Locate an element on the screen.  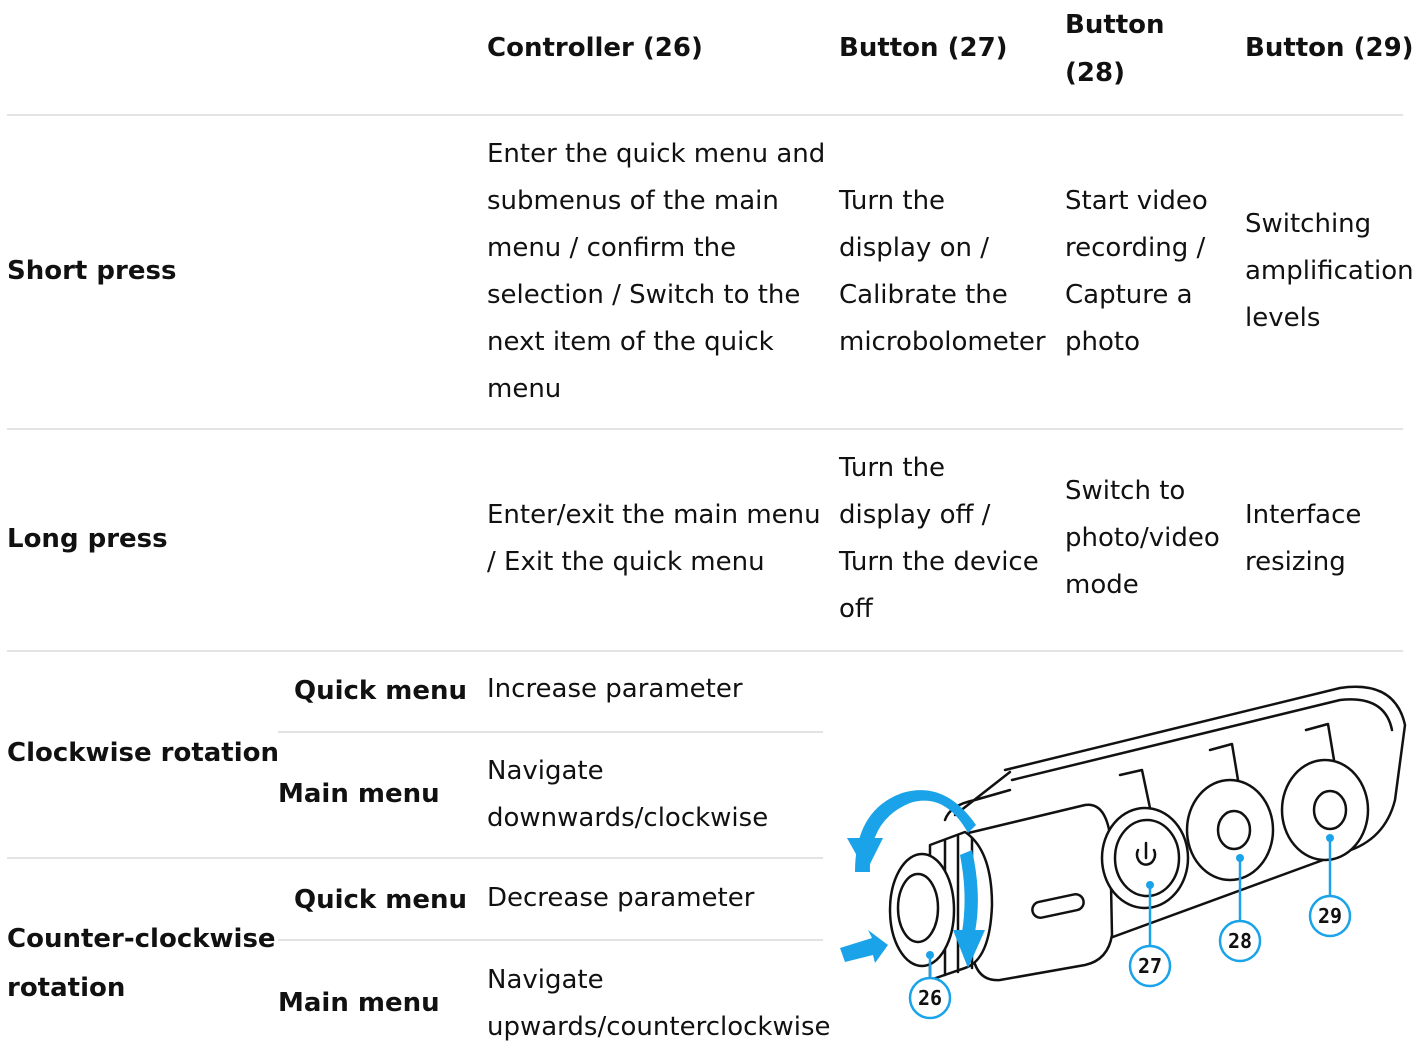
counter-clockwise-quick-menu-label: Quick menu is located at coordinates (381, 900).